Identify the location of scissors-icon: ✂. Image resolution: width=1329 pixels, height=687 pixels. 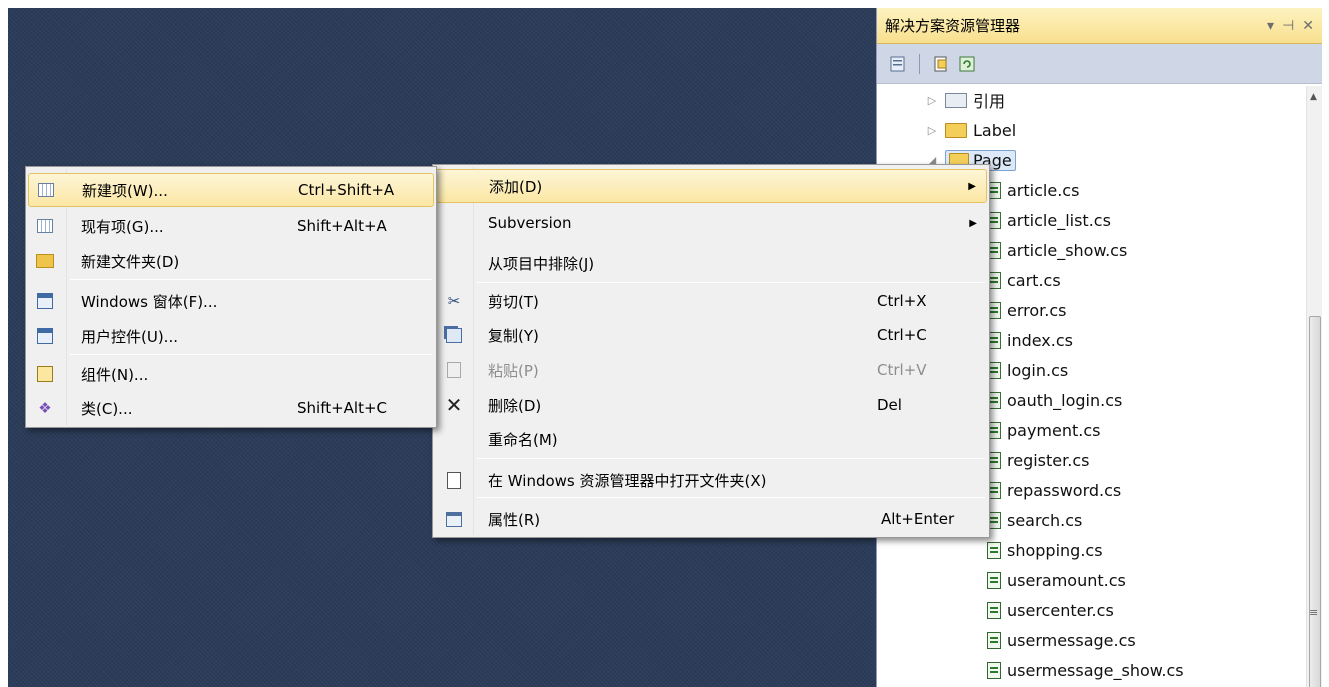
(454, 301).